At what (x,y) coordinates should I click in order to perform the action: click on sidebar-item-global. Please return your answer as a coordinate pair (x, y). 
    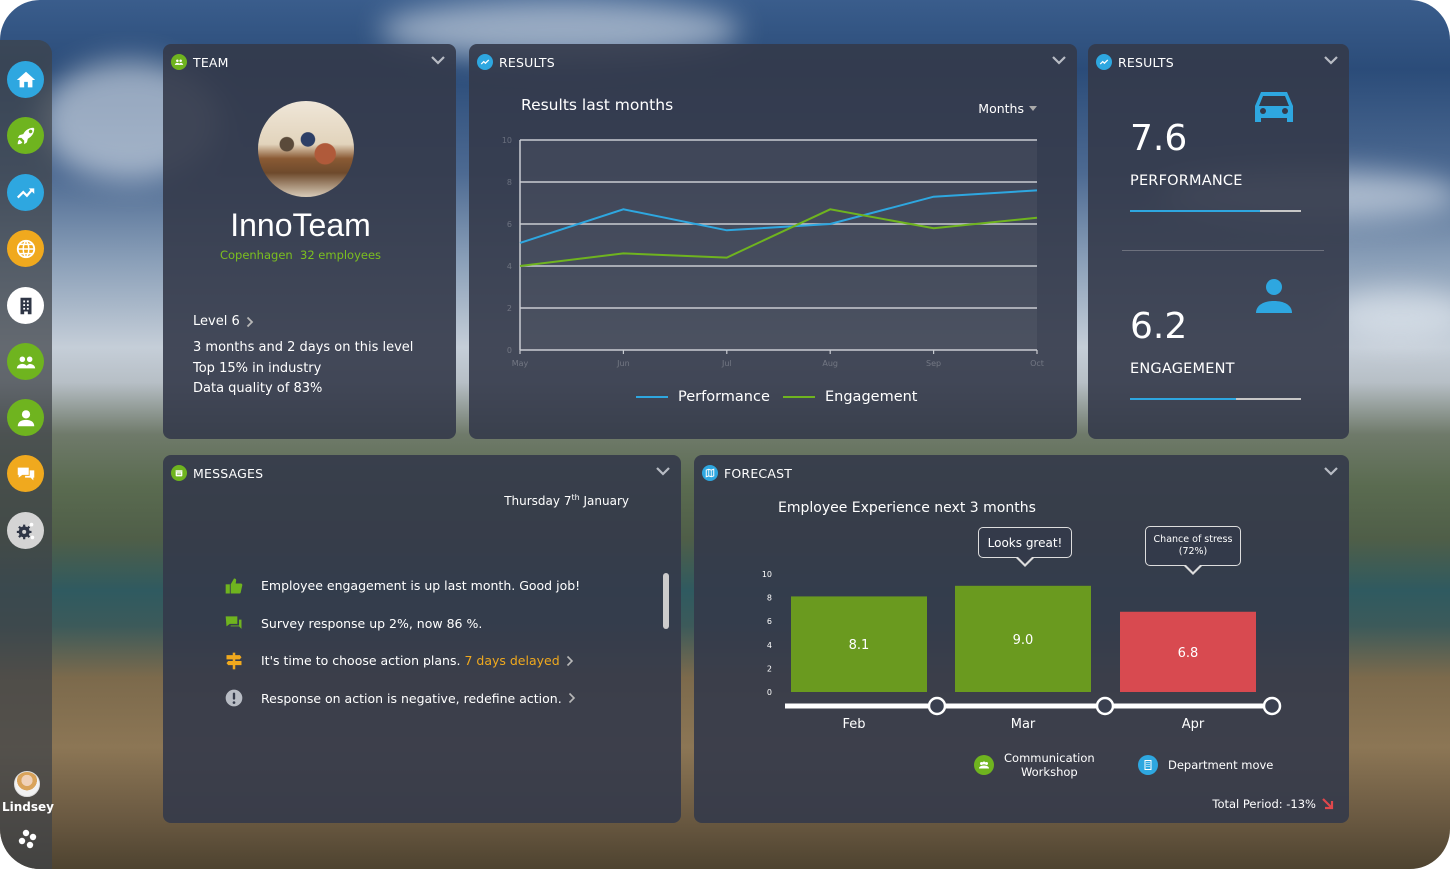
    Looking at the image, I should click on (25, 248).